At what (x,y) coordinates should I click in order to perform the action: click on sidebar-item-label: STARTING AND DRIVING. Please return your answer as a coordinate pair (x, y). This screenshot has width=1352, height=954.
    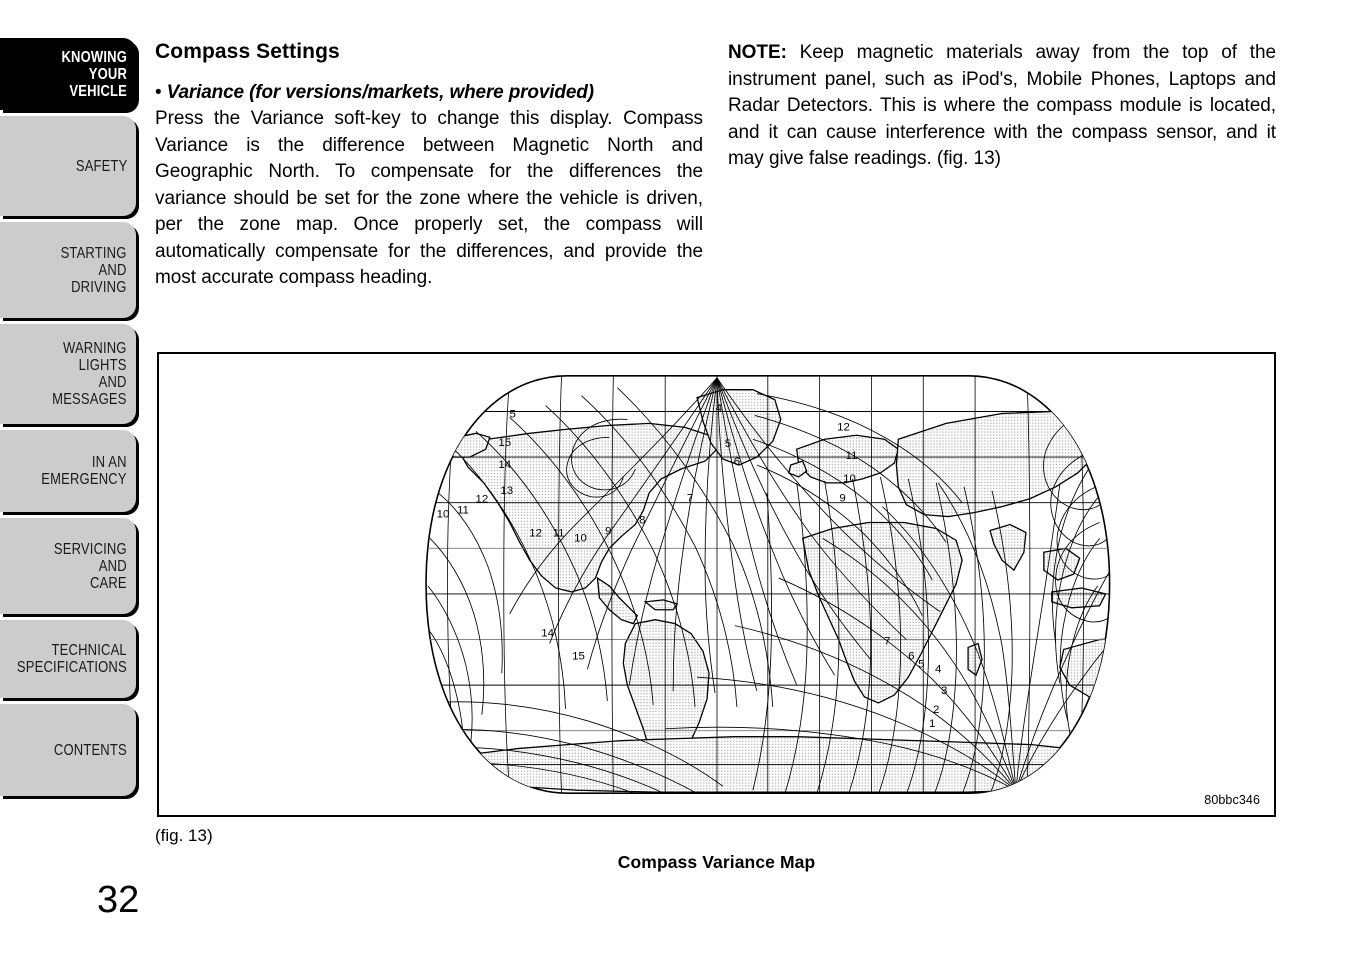
    Looking at the image, I should click on (94, 270).